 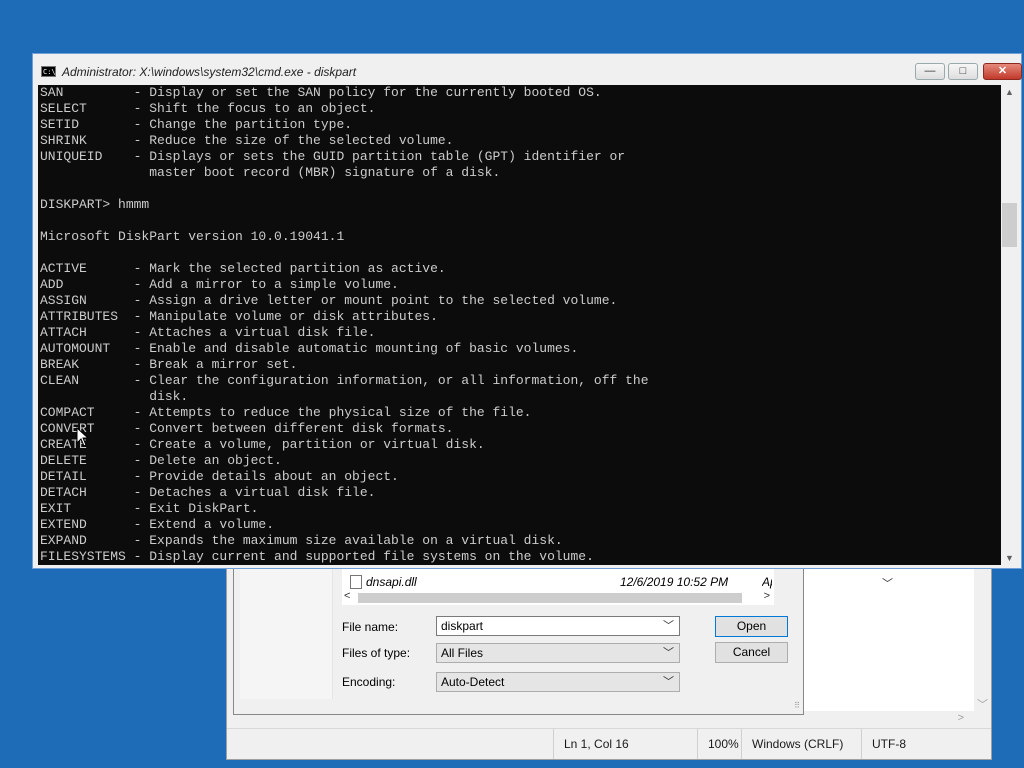 What do you see at coordinates (369, 682) in the screenshot?
I see `encoding-label: Encoding:` at bounding box center [369, 682].